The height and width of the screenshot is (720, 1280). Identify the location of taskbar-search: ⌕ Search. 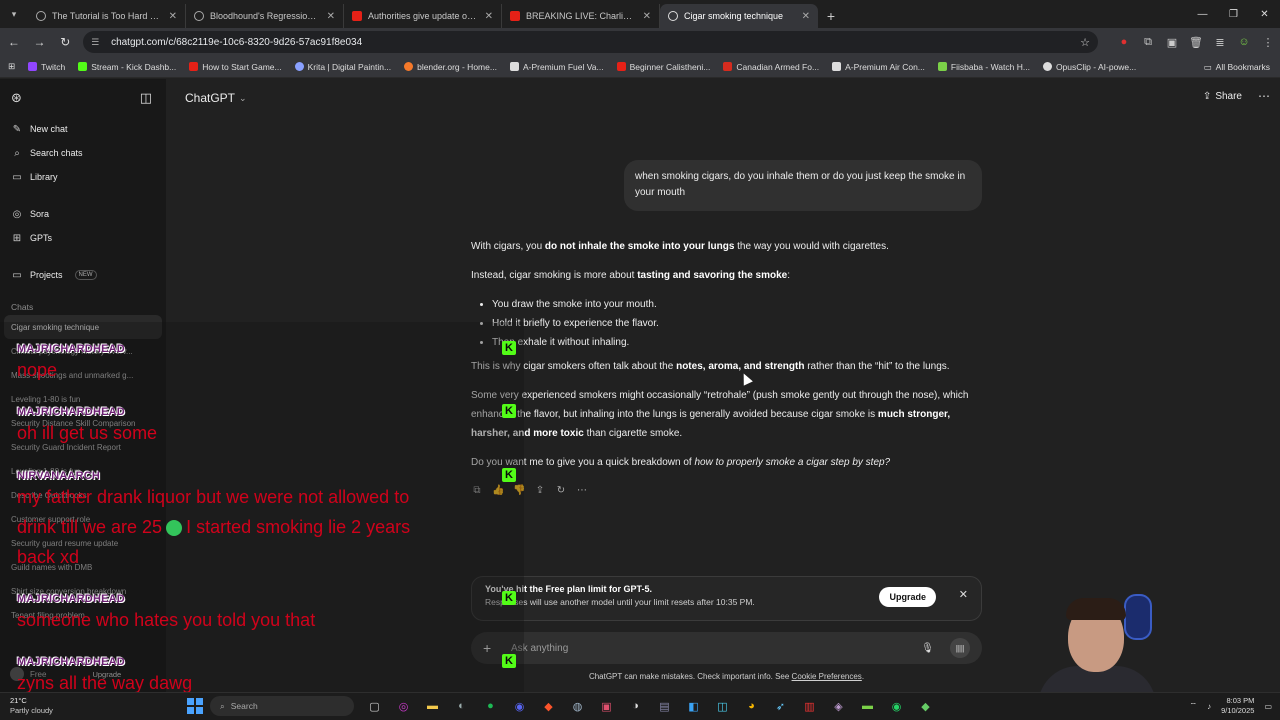
(282, 706).